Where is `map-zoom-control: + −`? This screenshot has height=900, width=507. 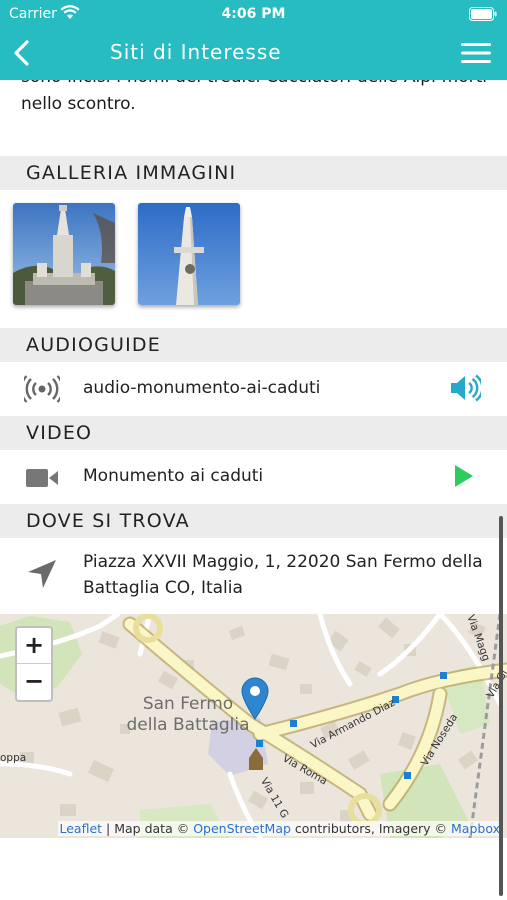 map-zoom-control: + − is located at coordinates (34, 664).